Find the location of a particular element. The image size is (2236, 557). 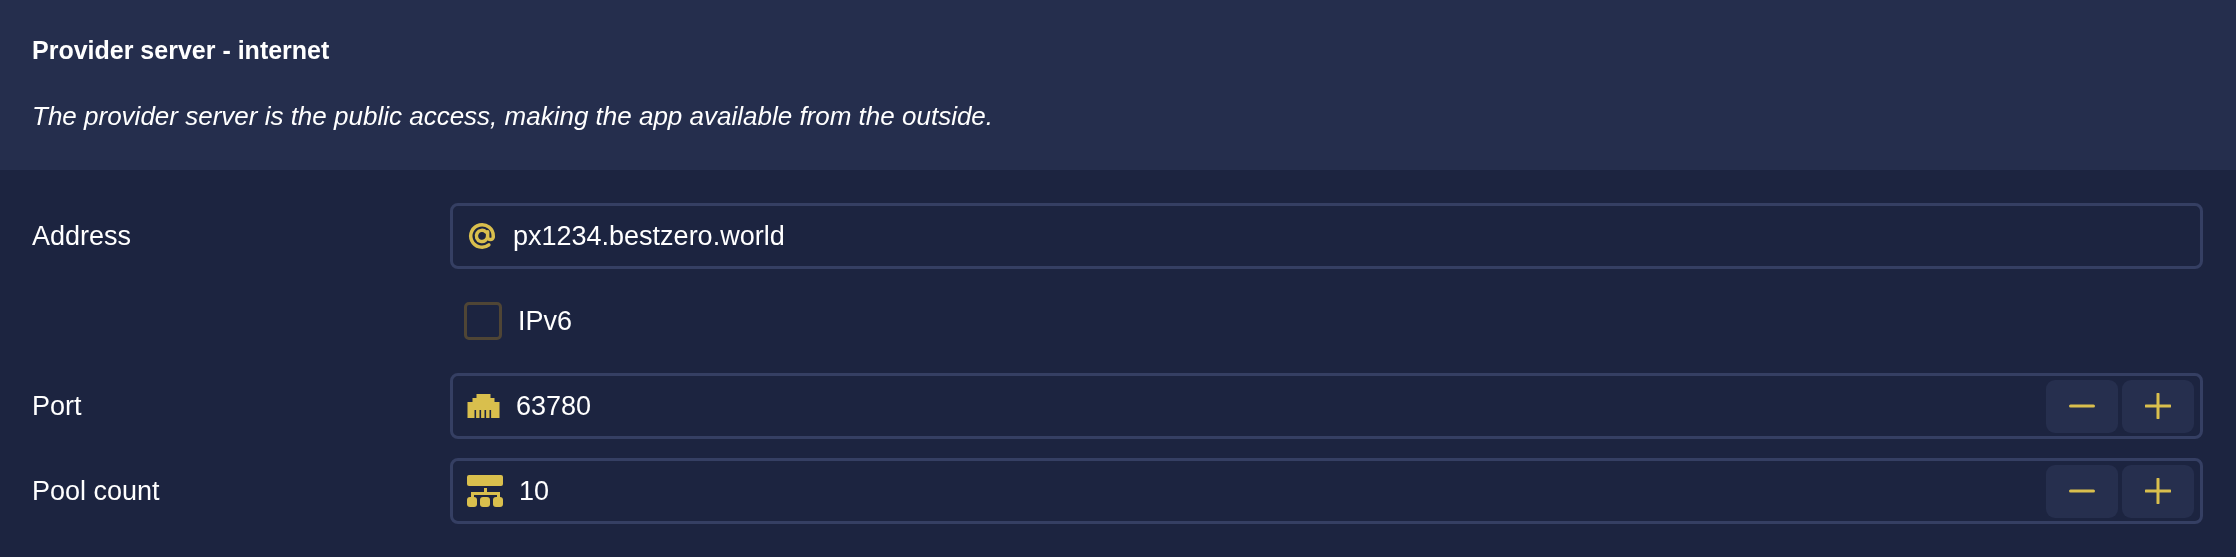

field-value: 63780 is located at coordinates (554, 406).